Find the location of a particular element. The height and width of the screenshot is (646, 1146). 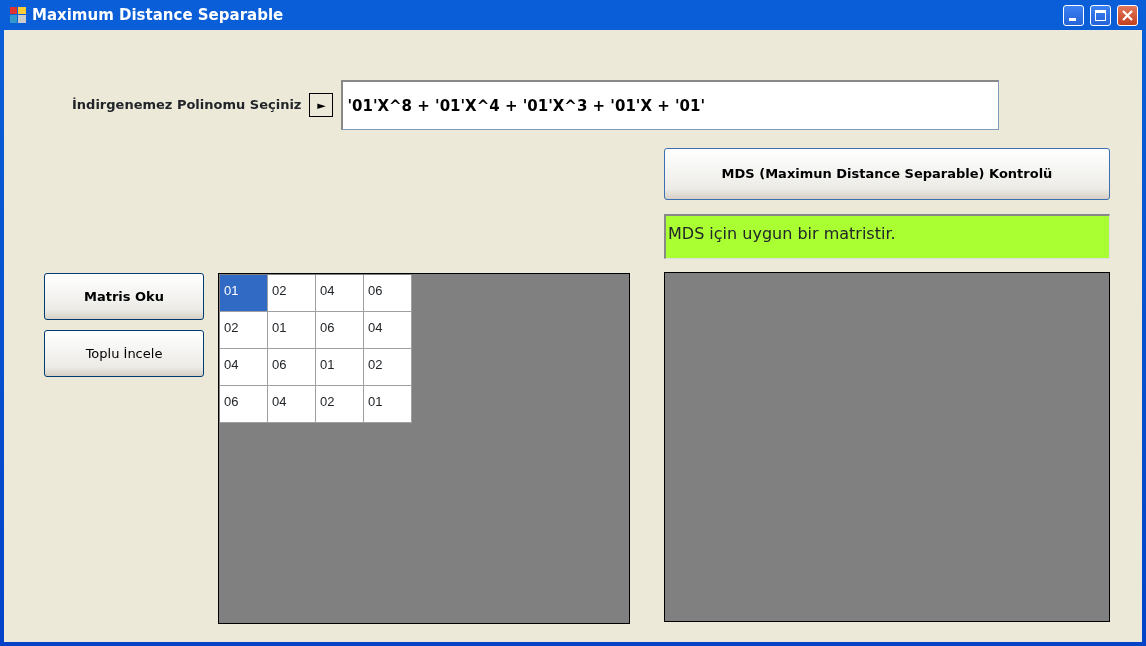

action-button: Matris Oku is located at coordinates (124, 296).